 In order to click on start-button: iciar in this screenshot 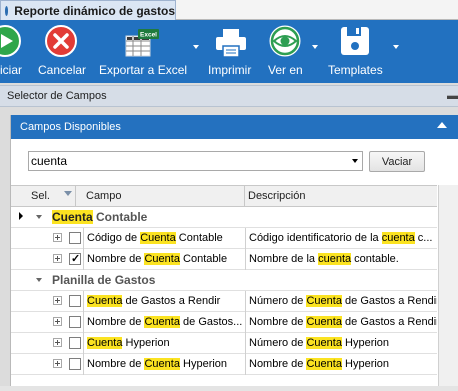, I will do `click(12, 51)`.